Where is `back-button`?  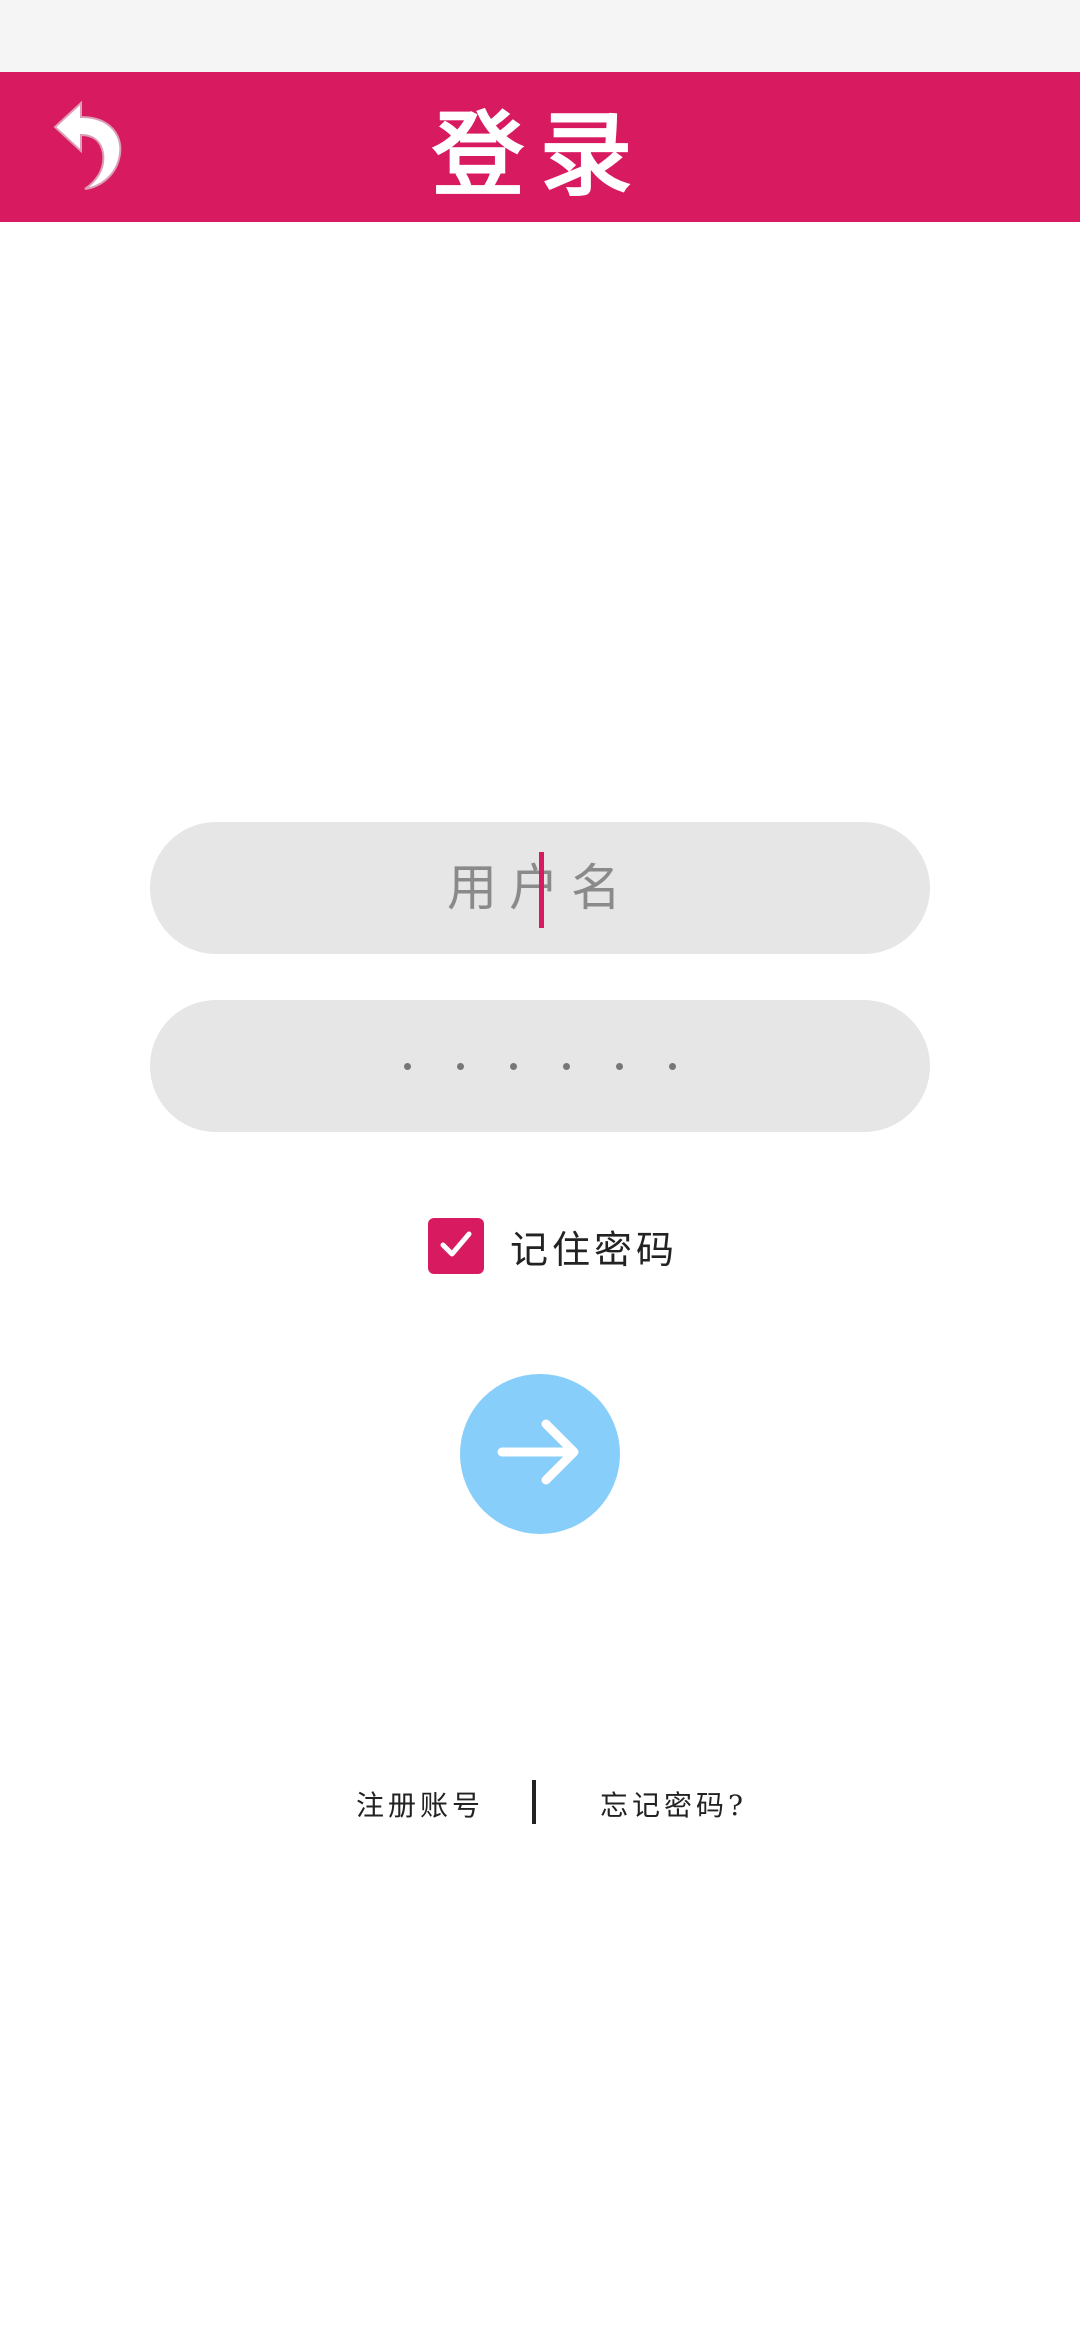
back-button is located at coordinates (90, 147).